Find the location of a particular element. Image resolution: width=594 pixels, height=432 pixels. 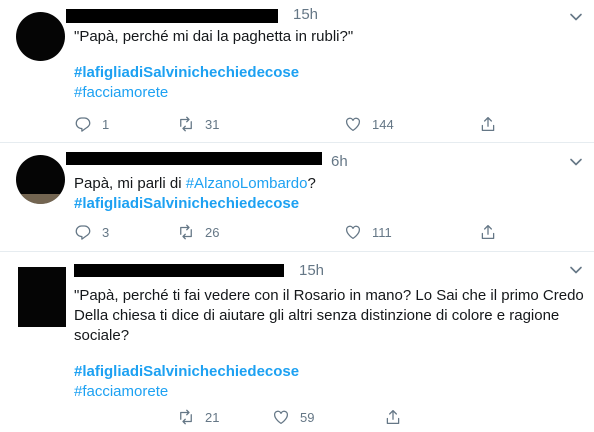

reply-count: 3 is located at coordinates (106, 232).